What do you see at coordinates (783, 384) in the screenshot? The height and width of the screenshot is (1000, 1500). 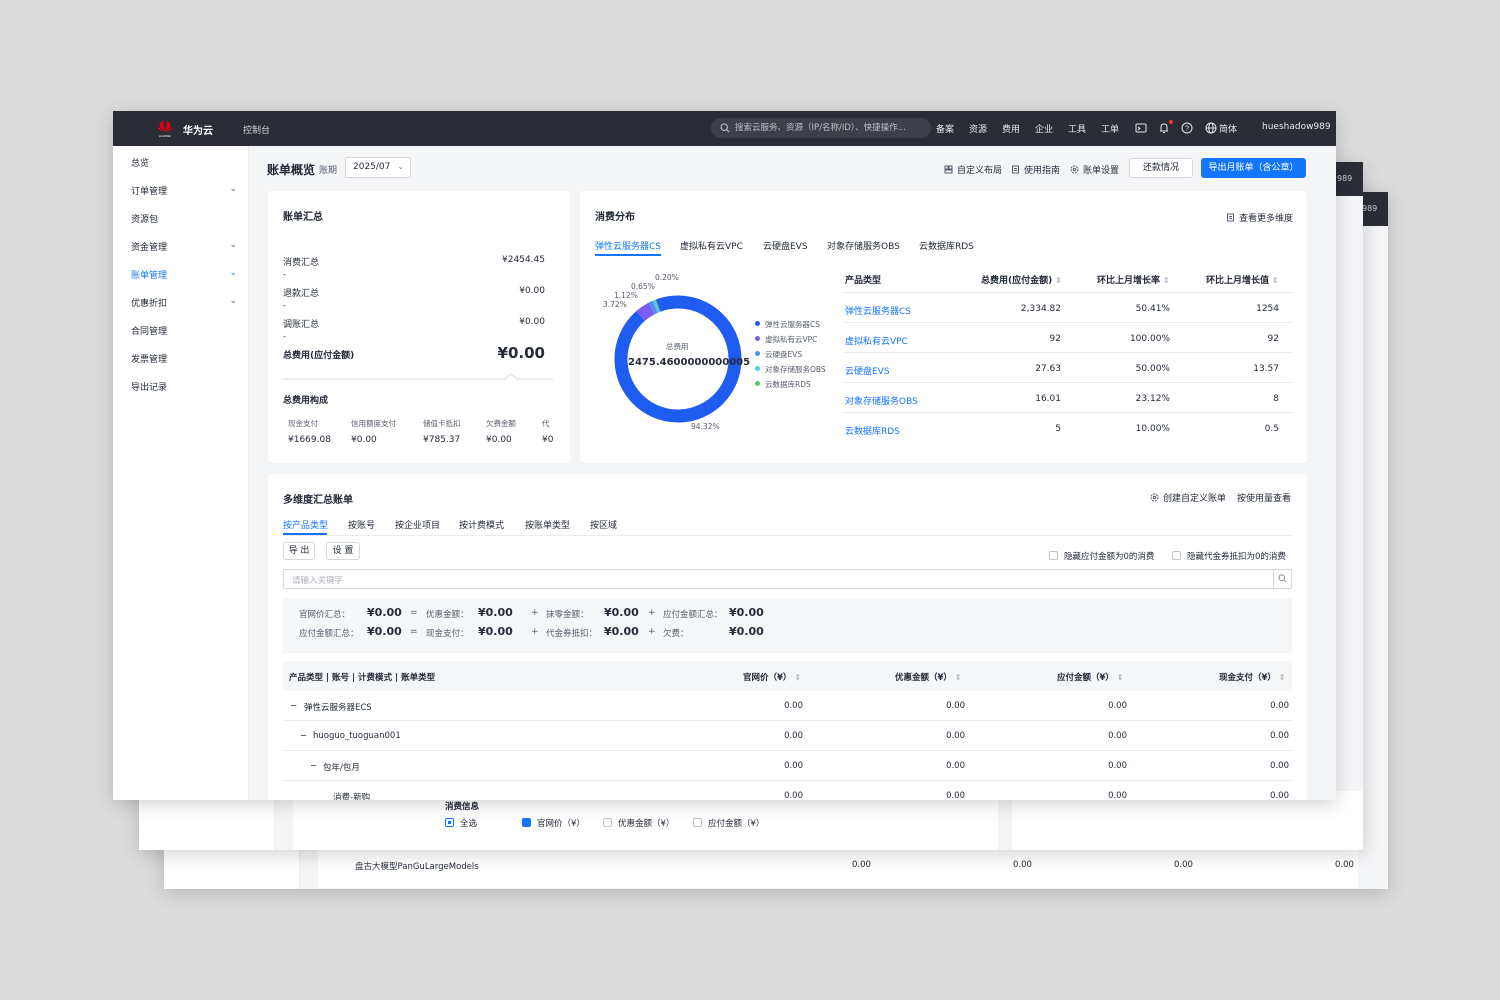 I see `legend-item: 云数据库RDS` at bounding box center [783, 384].